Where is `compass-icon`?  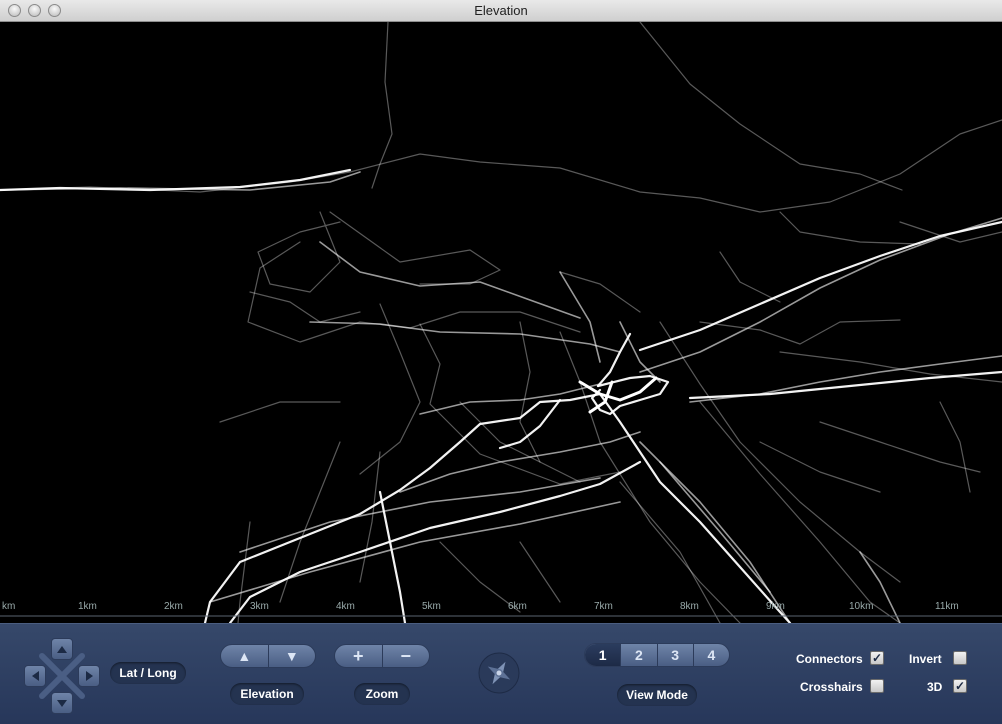
compass-icon is located at coordinates (499, 673).